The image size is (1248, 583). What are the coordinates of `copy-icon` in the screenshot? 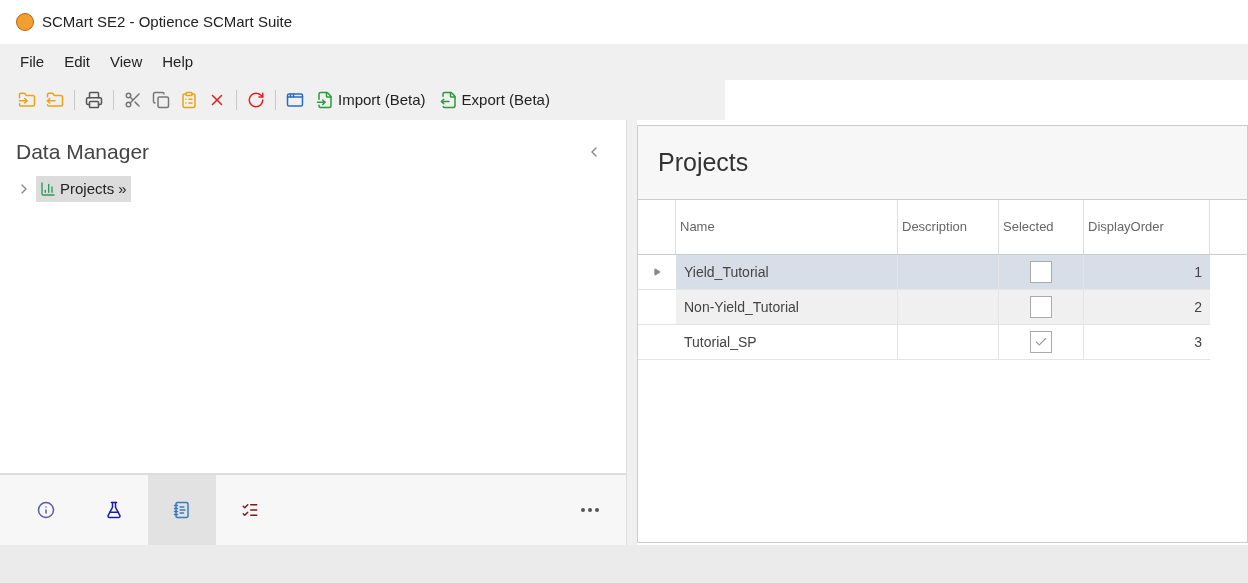 It's located at (161, 100).